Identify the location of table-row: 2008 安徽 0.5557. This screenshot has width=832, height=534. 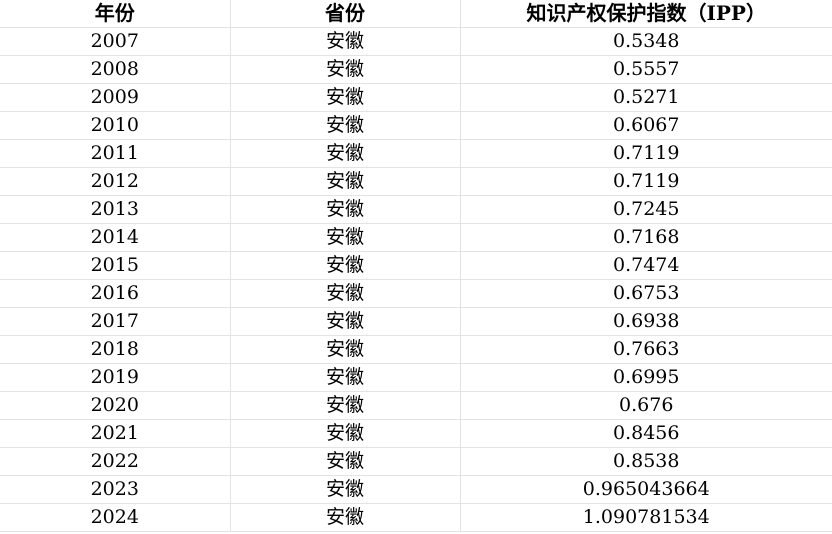
(416, 69).